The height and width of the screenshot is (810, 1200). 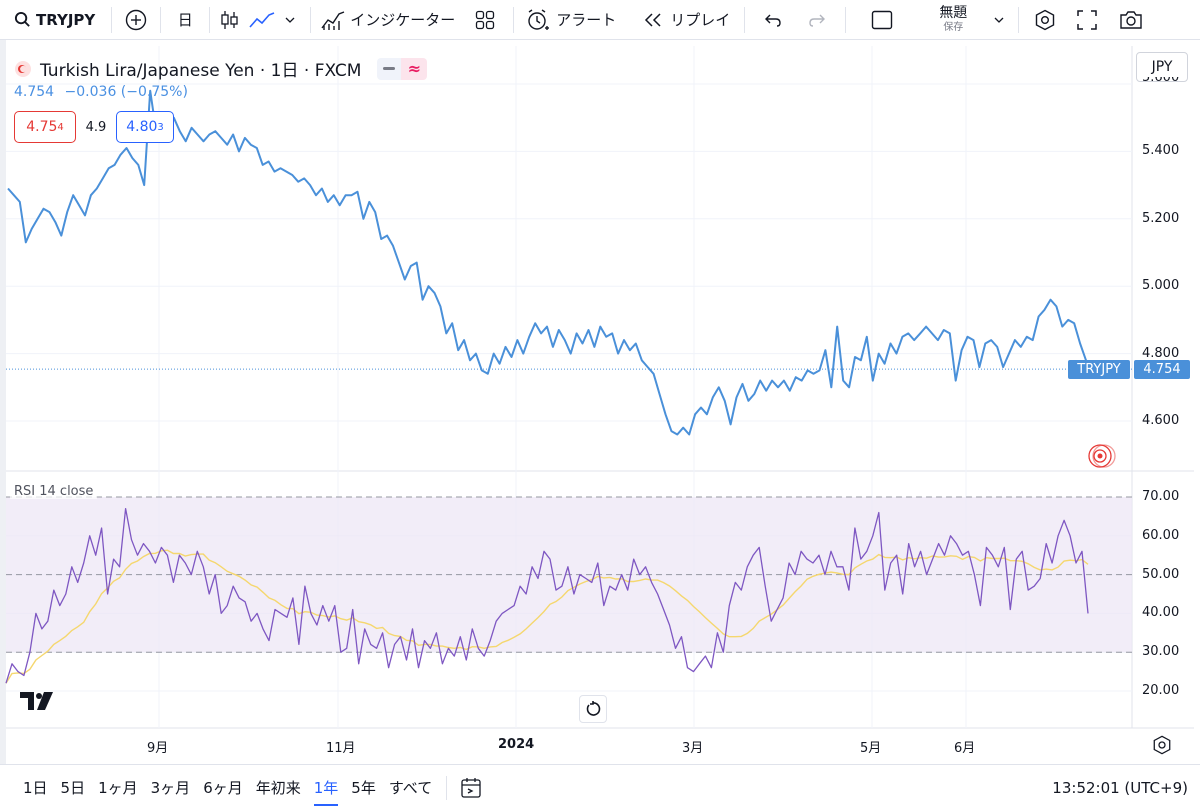 I want to click on price-axis-label: 5.200, so click(x=1161, y=218).